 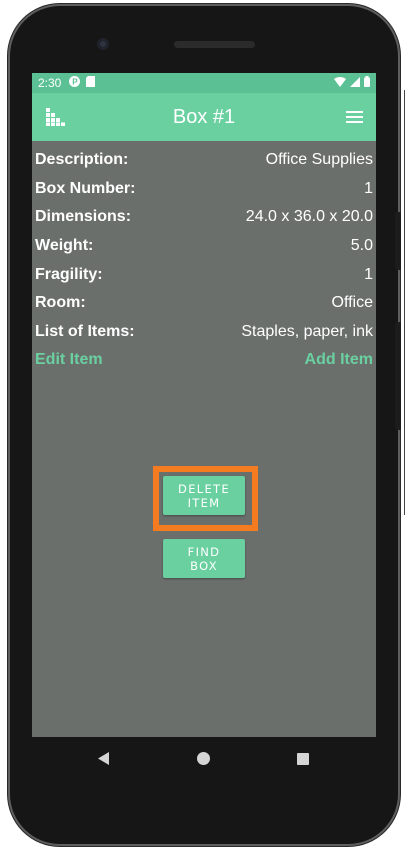 What do you see at coordinates (82, 160) in the screenshot?
I see `detail-label: Description:` at bounding box center [82, 160].